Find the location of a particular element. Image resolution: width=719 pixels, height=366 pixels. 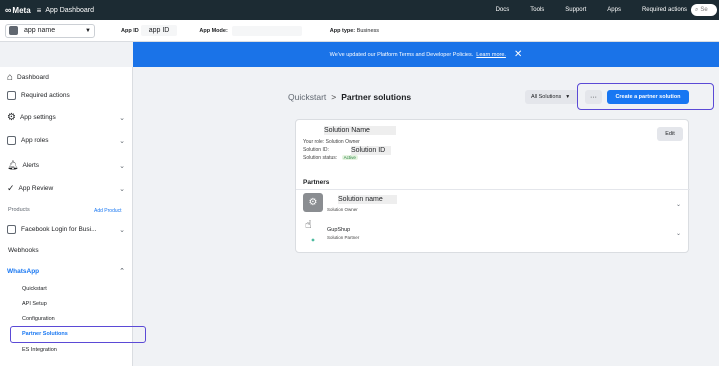

learn-more-link: Learn more. is located at coordinates (491, 55).